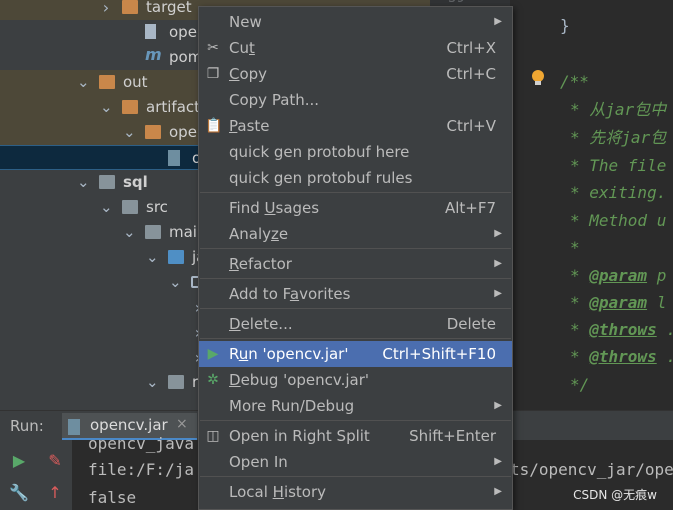  What do you see at coordinates (538, 78) in the screenshot?
I see `lightbulb-icon` at bounding box center [538, 78].